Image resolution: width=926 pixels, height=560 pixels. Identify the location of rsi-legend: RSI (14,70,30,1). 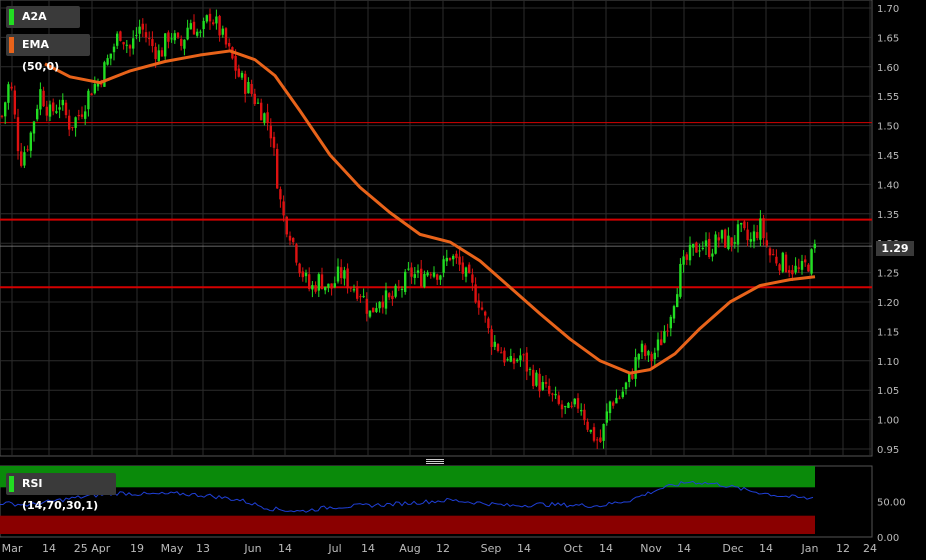
(61, 492).